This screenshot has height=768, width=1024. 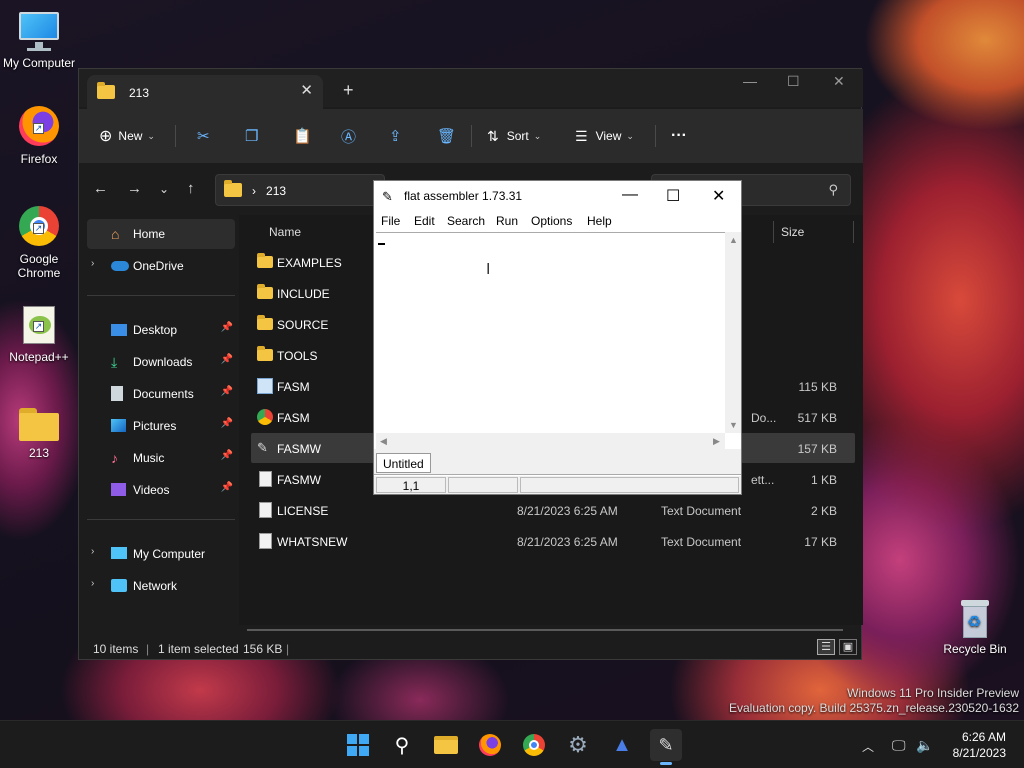 What do you see at coordinates (134, 188) in the screenshot?
I see `forward-icon: →` at bounding box center [134, 188].